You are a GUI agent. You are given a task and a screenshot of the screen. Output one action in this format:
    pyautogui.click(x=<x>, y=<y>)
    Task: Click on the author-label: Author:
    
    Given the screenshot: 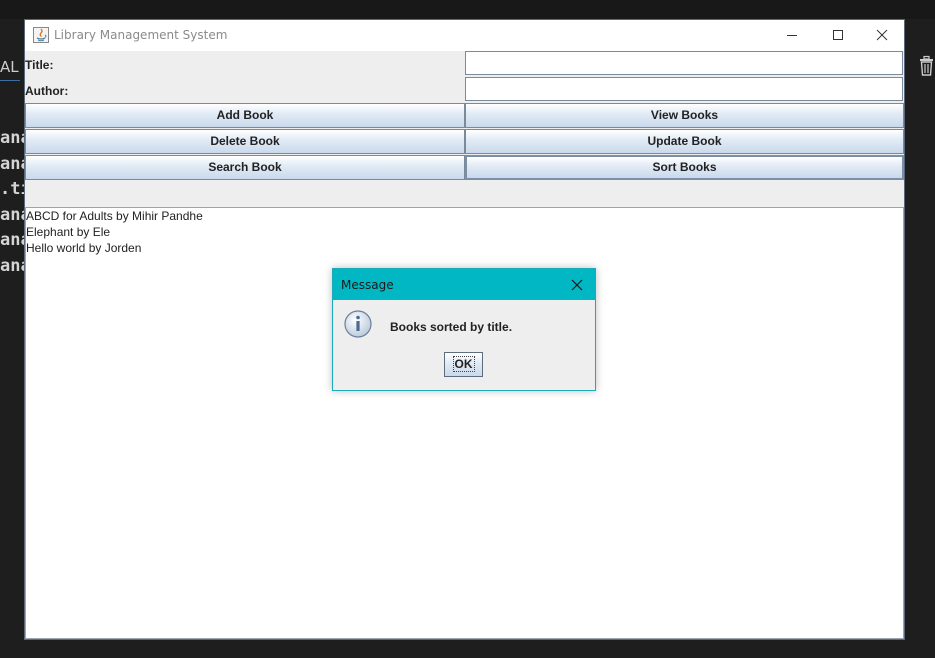 What is the action you would take?
    pyautogui.click(x=47, y=91)
    